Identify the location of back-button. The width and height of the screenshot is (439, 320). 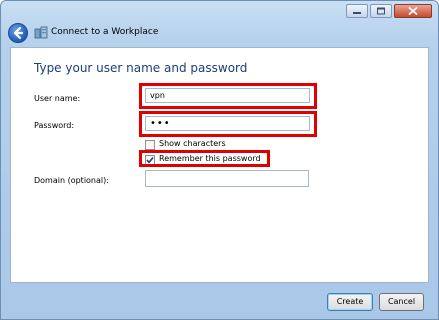
(18, 33).